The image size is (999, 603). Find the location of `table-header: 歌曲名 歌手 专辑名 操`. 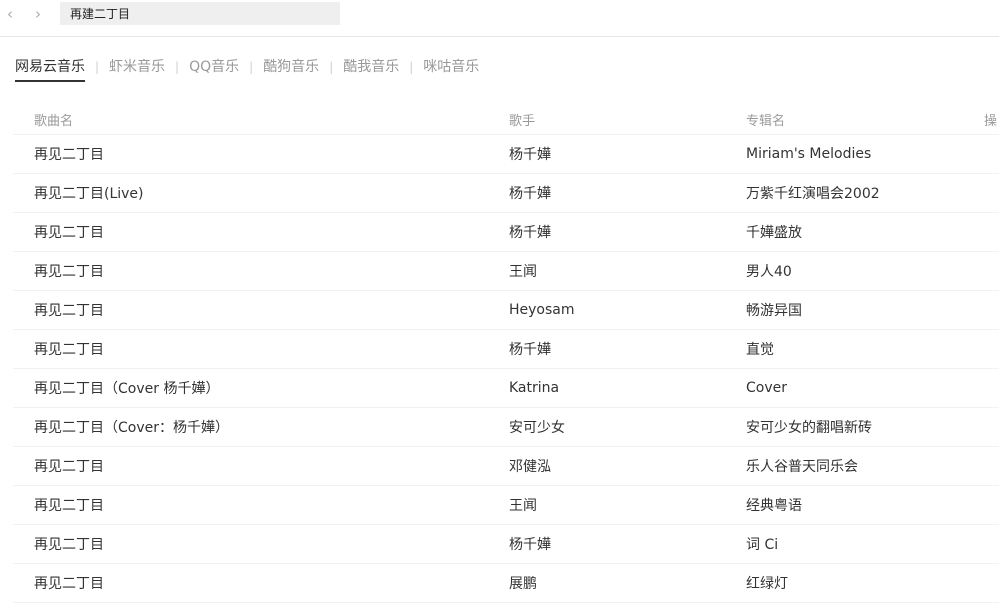

table-header: 歌曲名 歌手 专辑名 操 is located at coordinates (506, 119).